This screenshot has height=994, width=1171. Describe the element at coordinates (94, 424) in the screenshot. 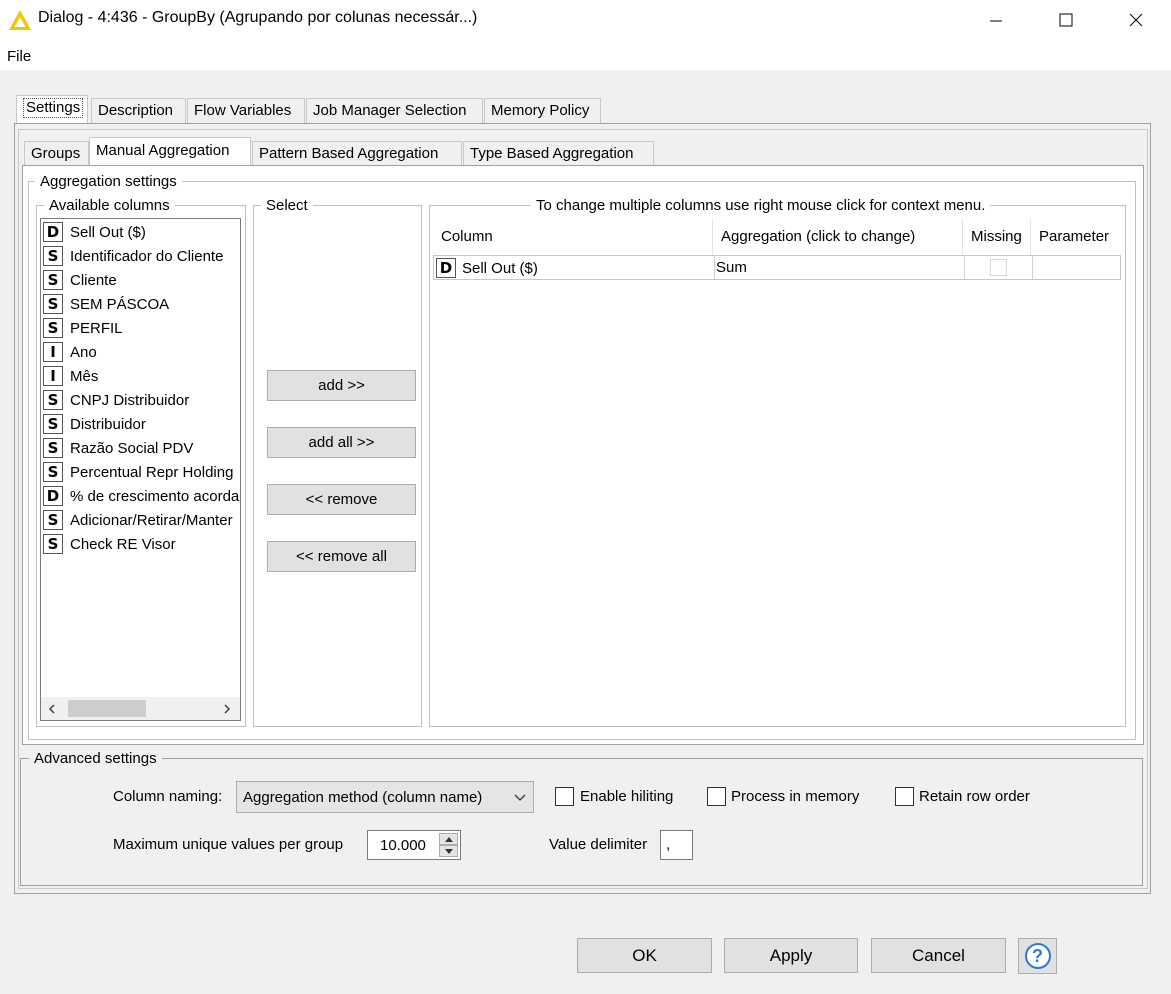

I see `list-item: S Distribuidor` at that location.